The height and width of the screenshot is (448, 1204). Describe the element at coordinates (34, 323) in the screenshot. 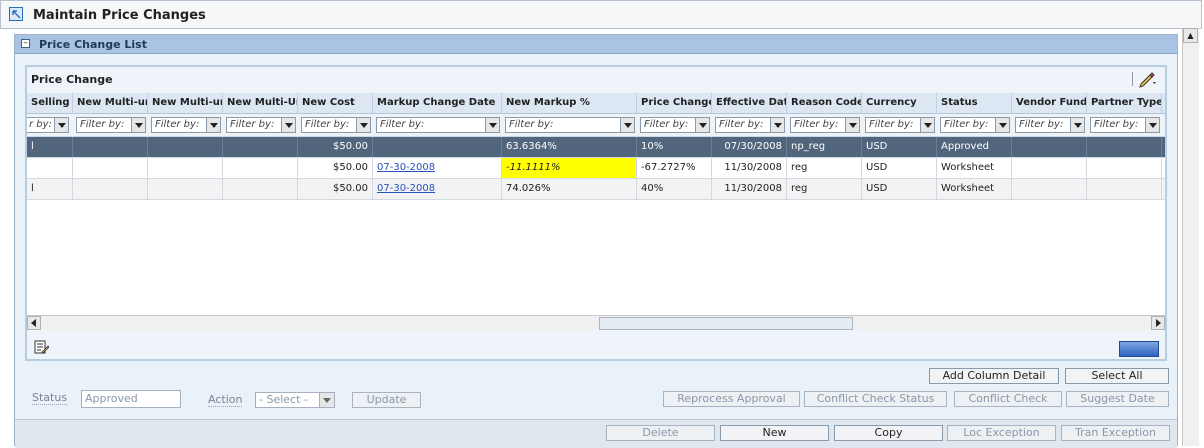

I see `scroll-left-icon` at that location.